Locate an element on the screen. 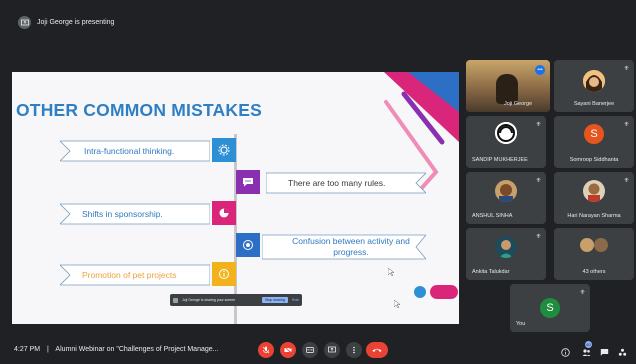 This screenshot has height=364, width=636. slide-title: OTHER COMMON MISTAKES is located at coordinates (139, 110).